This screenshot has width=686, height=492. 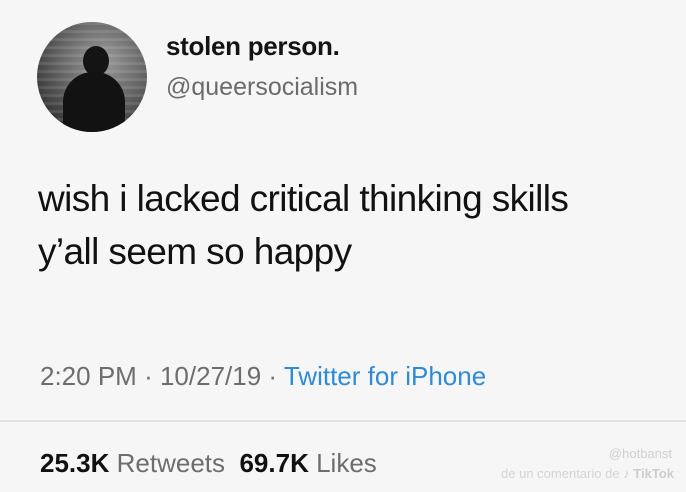 I want to click on avatar-figure-body, so click(x=94, y=102).